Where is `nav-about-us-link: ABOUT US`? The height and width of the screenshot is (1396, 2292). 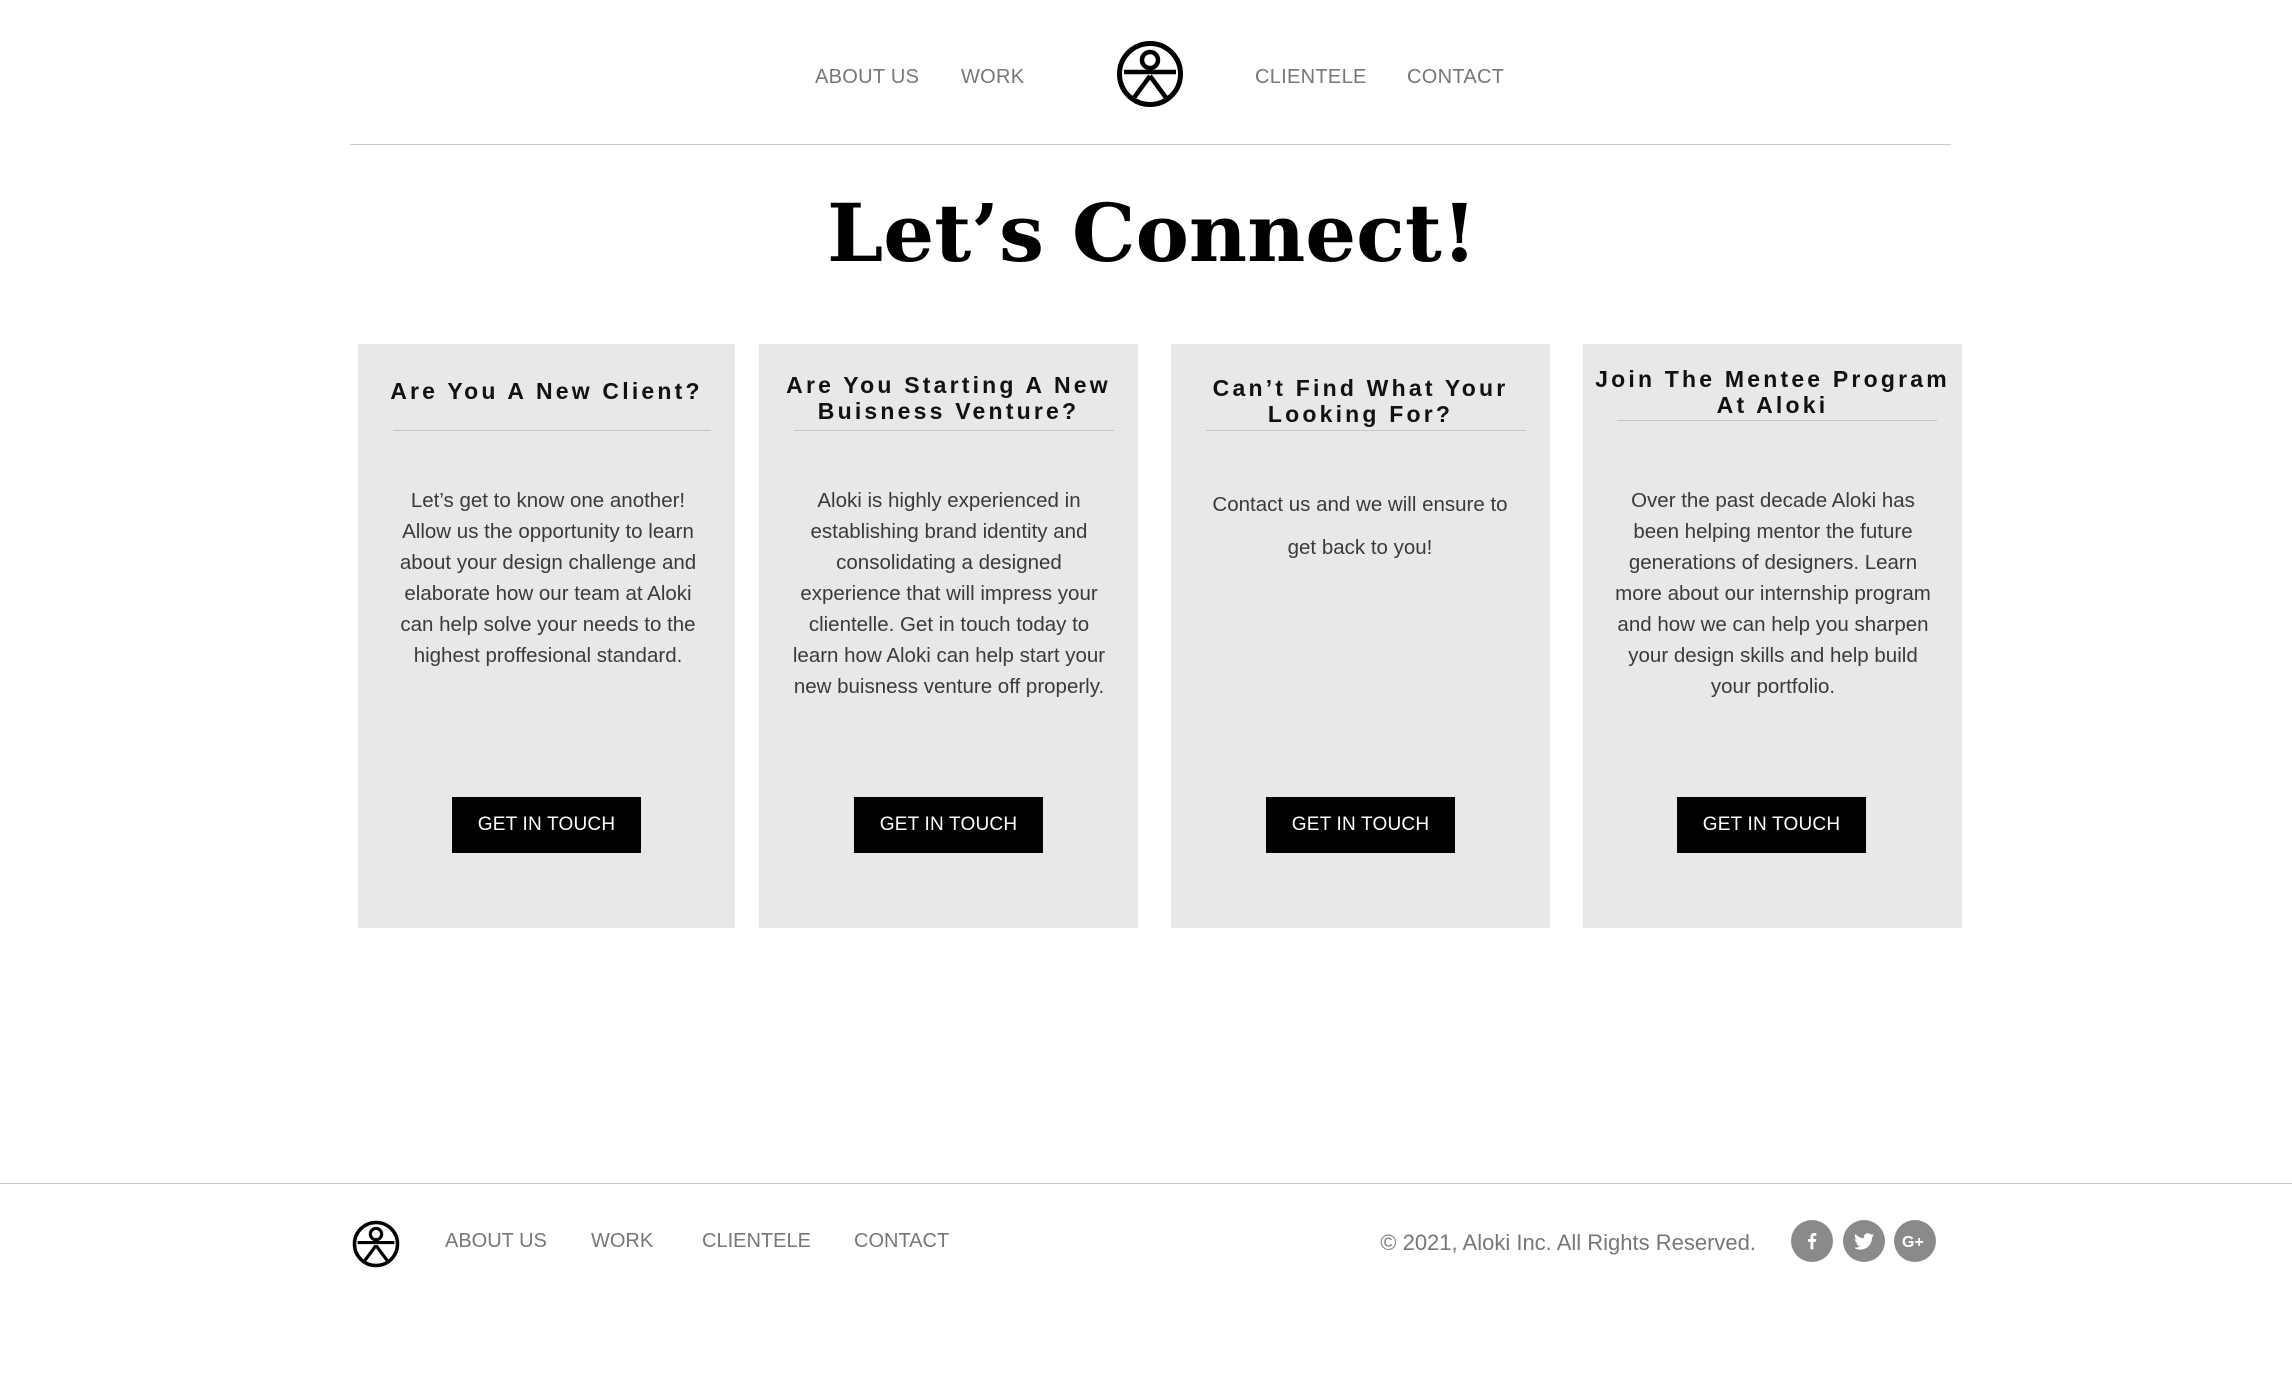 nav-about-us-link: ABOUT US is located at coordinates (867, 77).